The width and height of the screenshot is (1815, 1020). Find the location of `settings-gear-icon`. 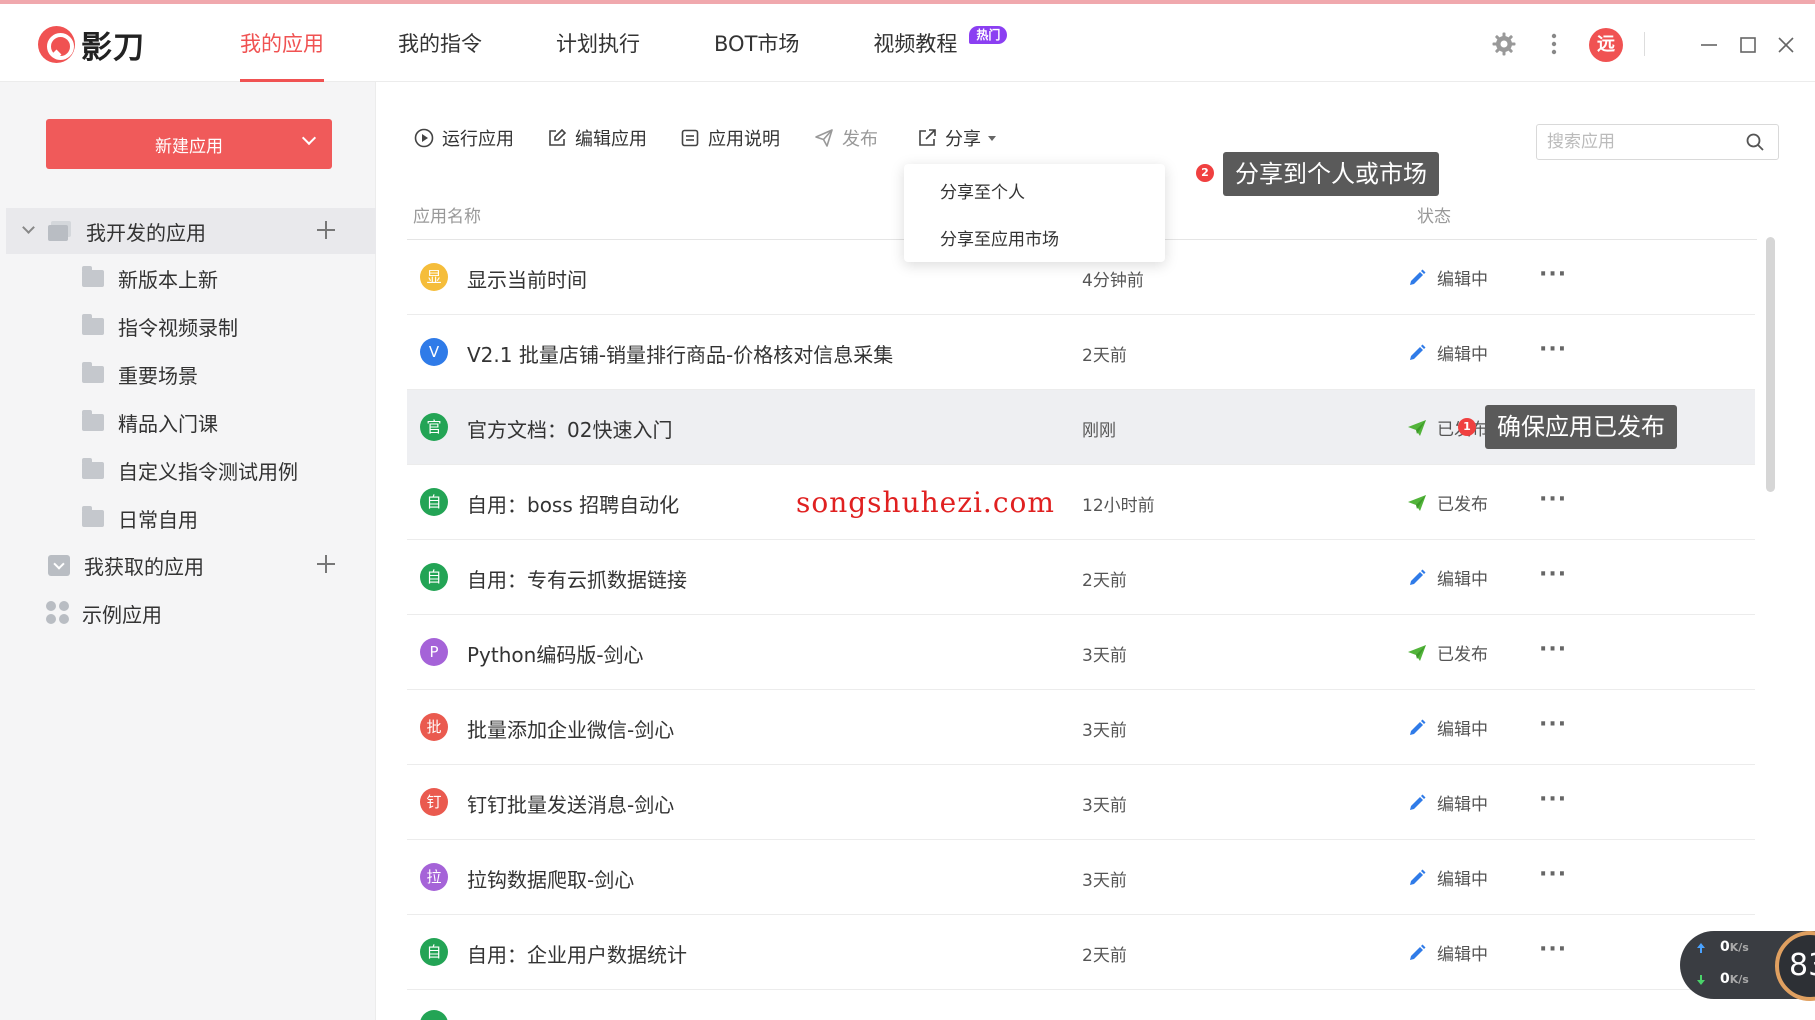

settings-gear-icon is located at coordinates (1504, 44).